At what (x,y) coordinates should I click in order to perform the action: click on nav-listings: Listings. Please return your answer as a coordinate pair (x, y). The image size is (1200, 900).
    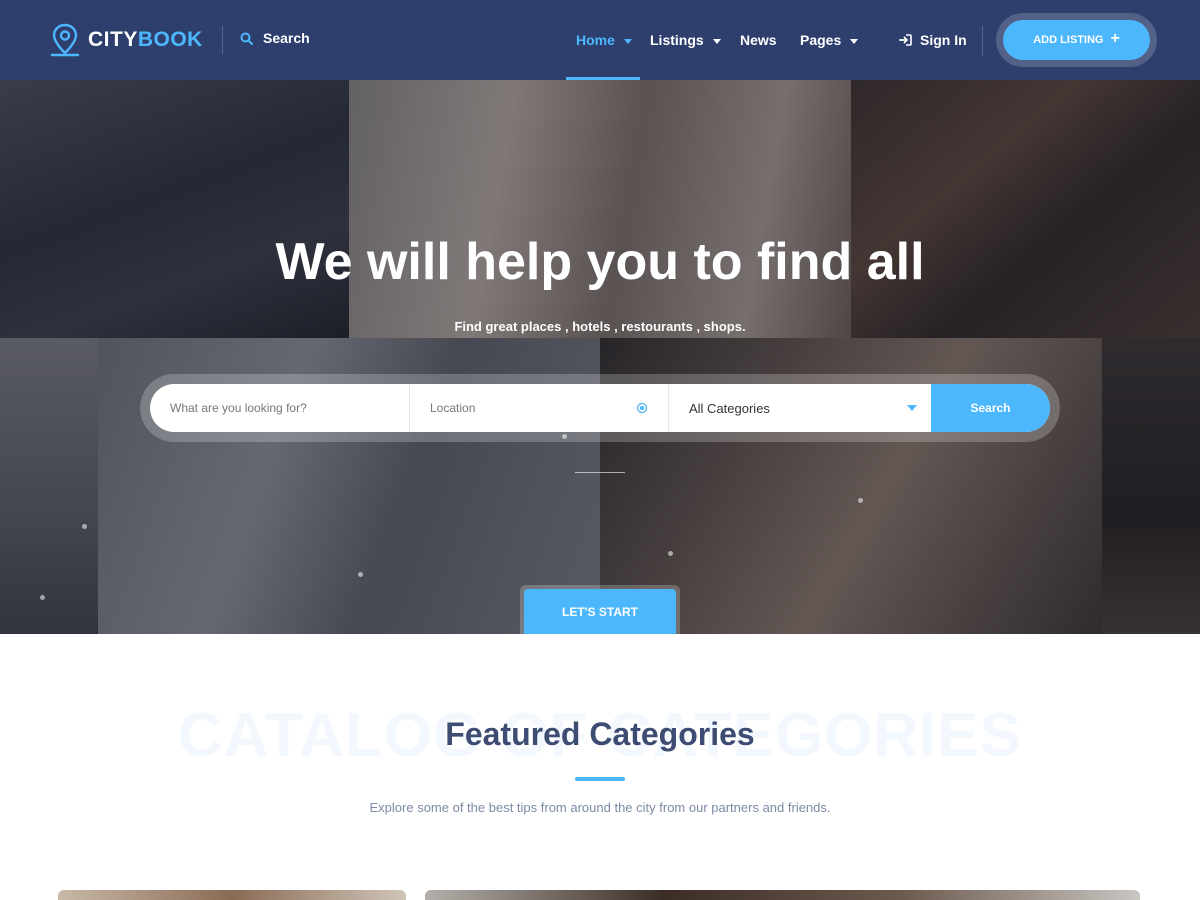
    Looking at the image, I should click on (685, 40).